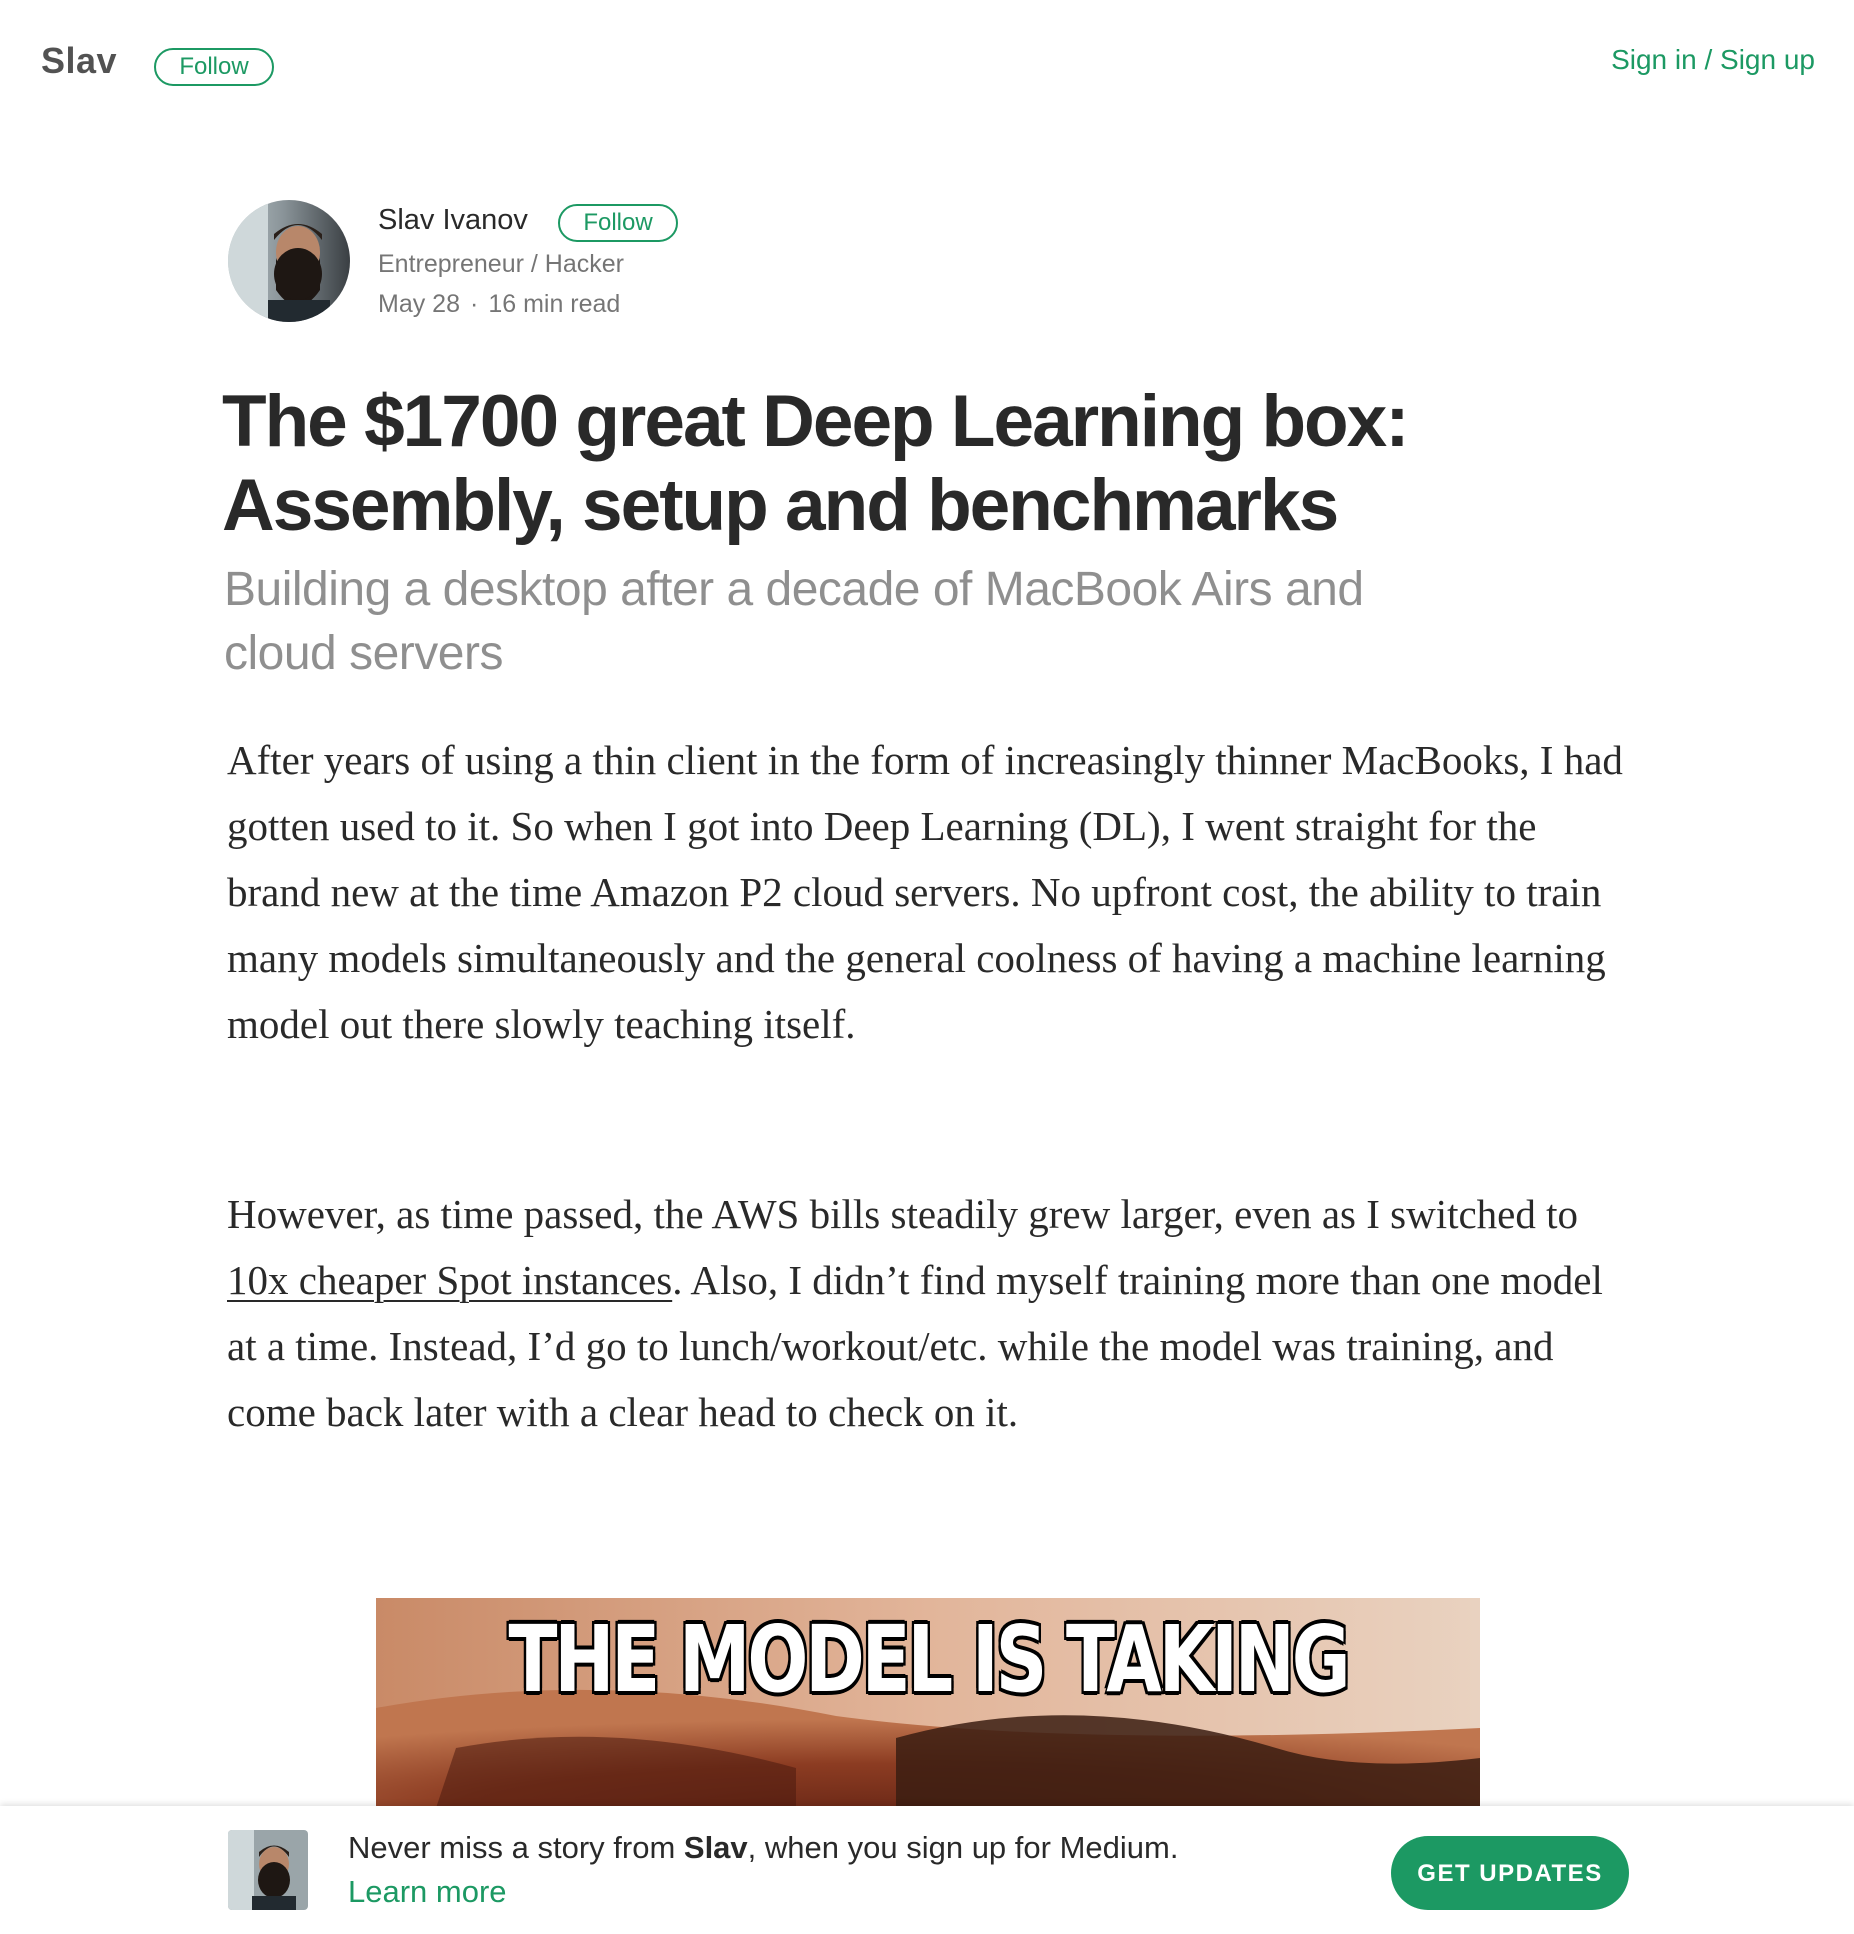 The image size is (1854, 1934). I want to click on read-time: 16 min read, so click(554, 304).